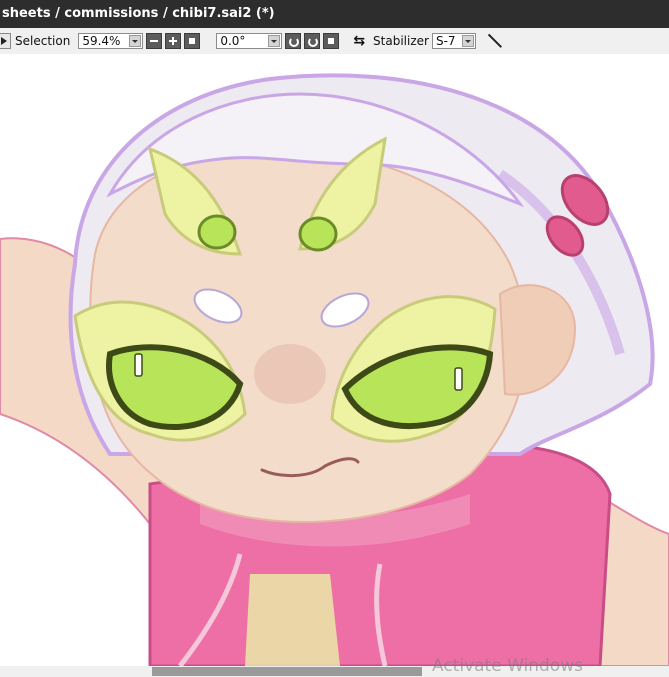 This screenshot has width=669, height=677. What do you see at coordinates (217, 232) in the screenshot?
I see `forehead-gem-left` at bounding box center [217, 232].